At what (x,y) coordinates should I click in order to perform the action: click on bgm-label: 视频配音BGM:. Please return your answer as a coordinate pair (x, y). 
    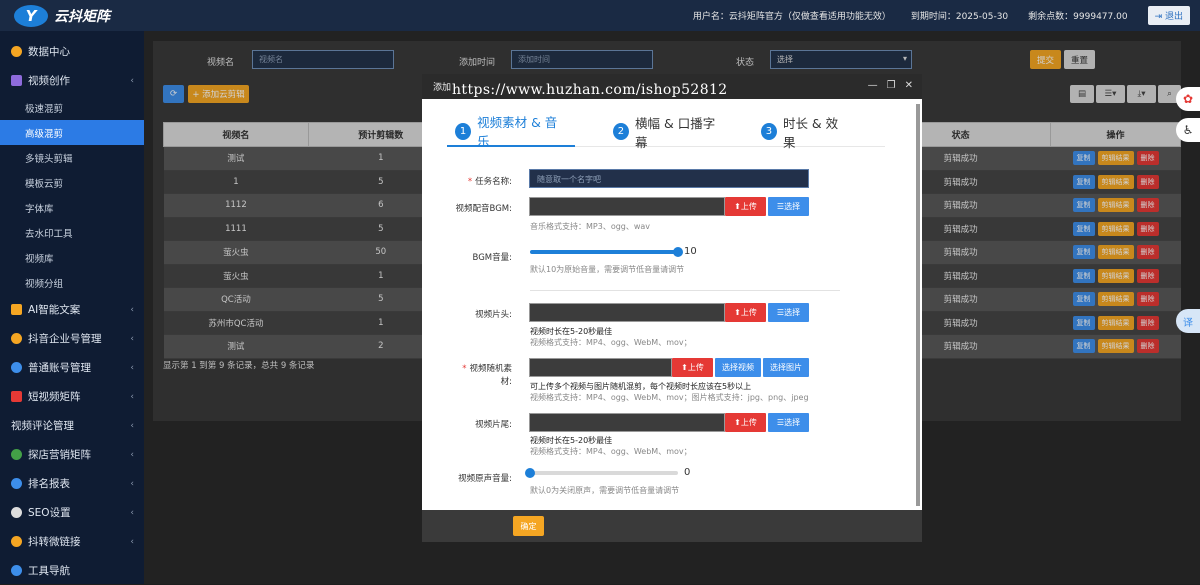
    Looking at the image, I should click on (483, 209).